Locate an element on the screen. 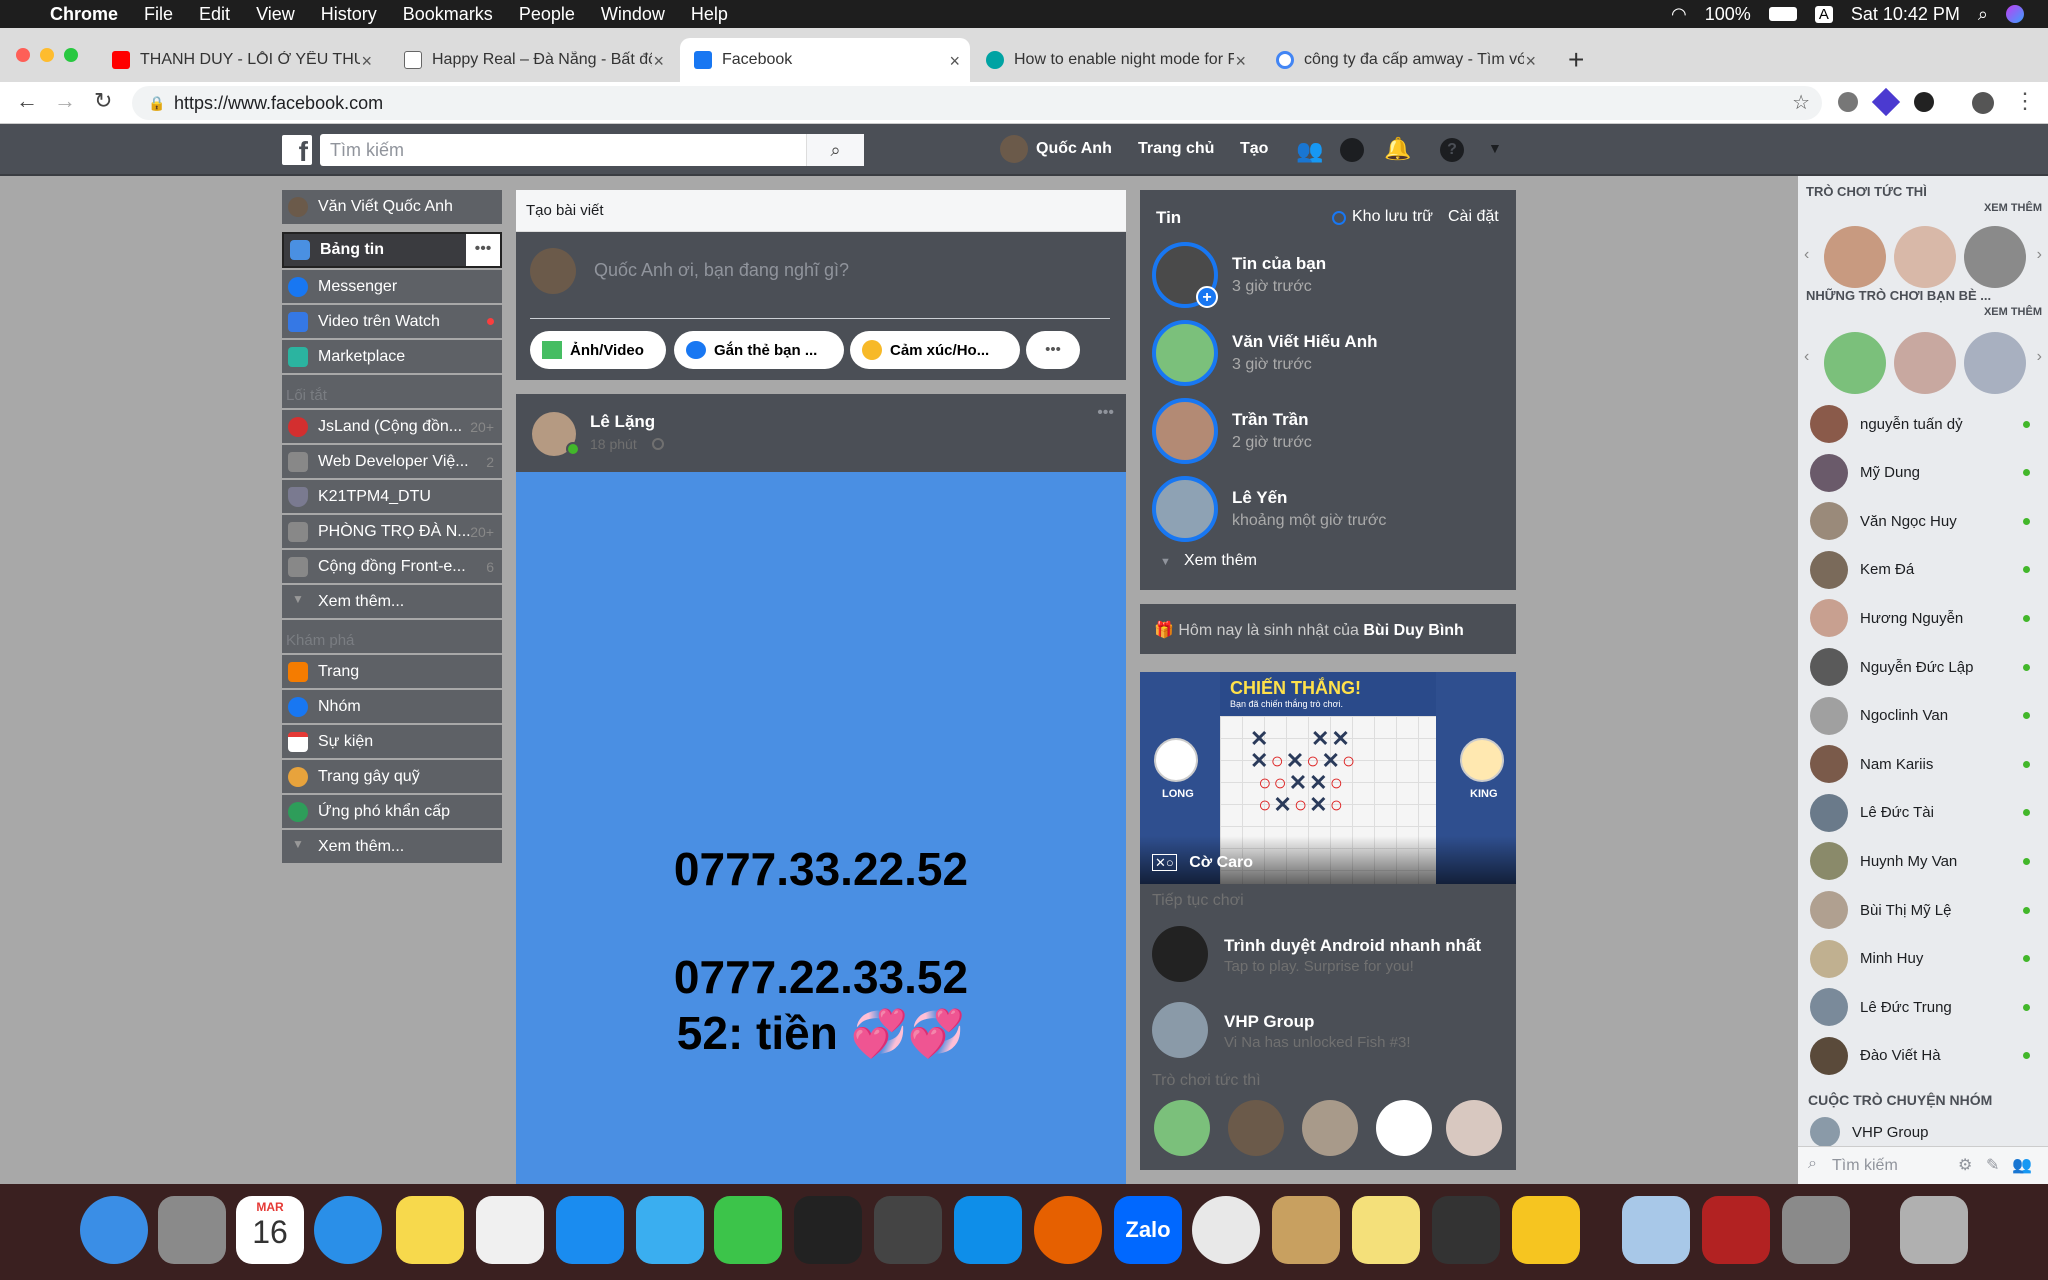 The image size is (2048, 1280). firefox-icon is located at coordinates (1068, 1230).